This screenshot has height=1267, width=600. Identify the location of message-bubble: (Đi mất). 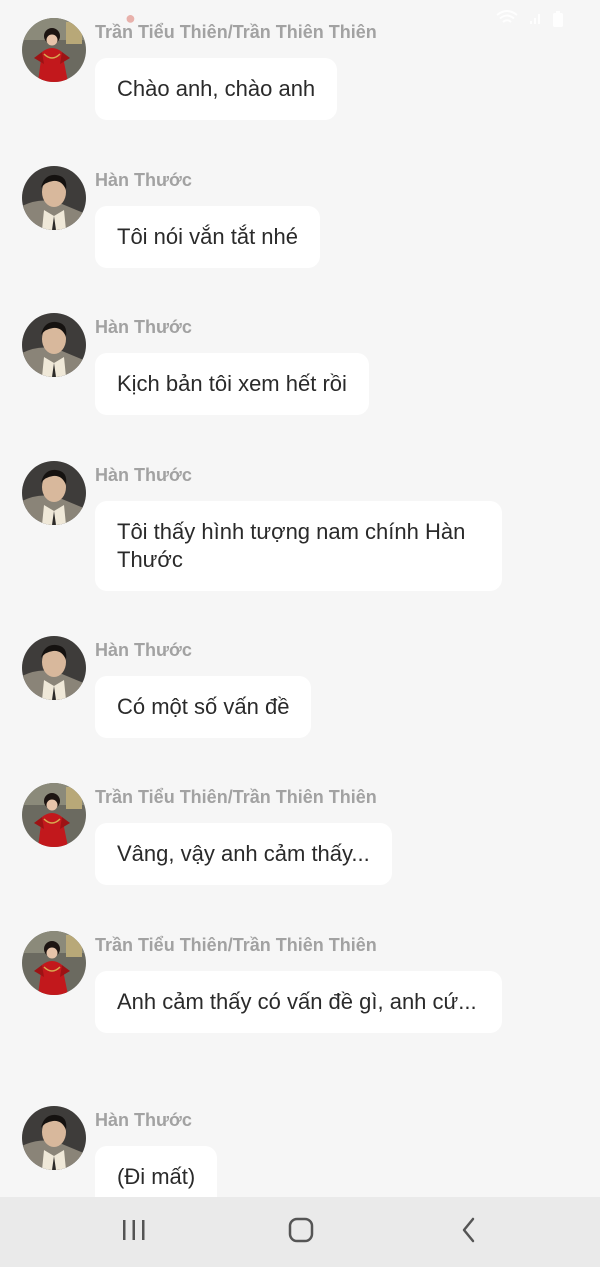
(156, 1171).